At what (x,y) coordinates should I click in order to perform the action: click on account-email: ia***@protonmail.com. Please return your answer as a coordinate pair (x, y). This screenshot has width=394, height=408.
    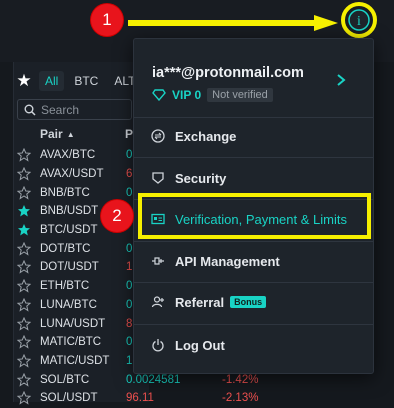
    Looking at the image, I should click on (228, 73).